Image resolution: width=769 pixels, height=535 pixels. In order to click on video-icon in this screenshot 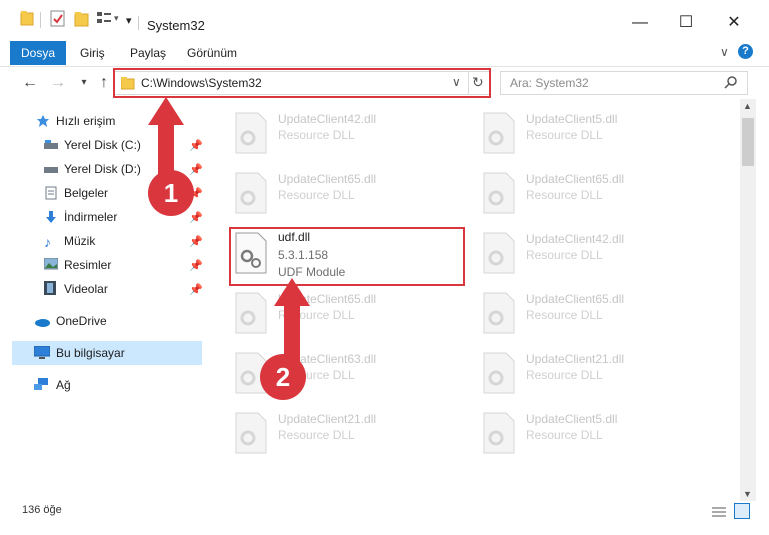, I will do `click(50, 289)`.